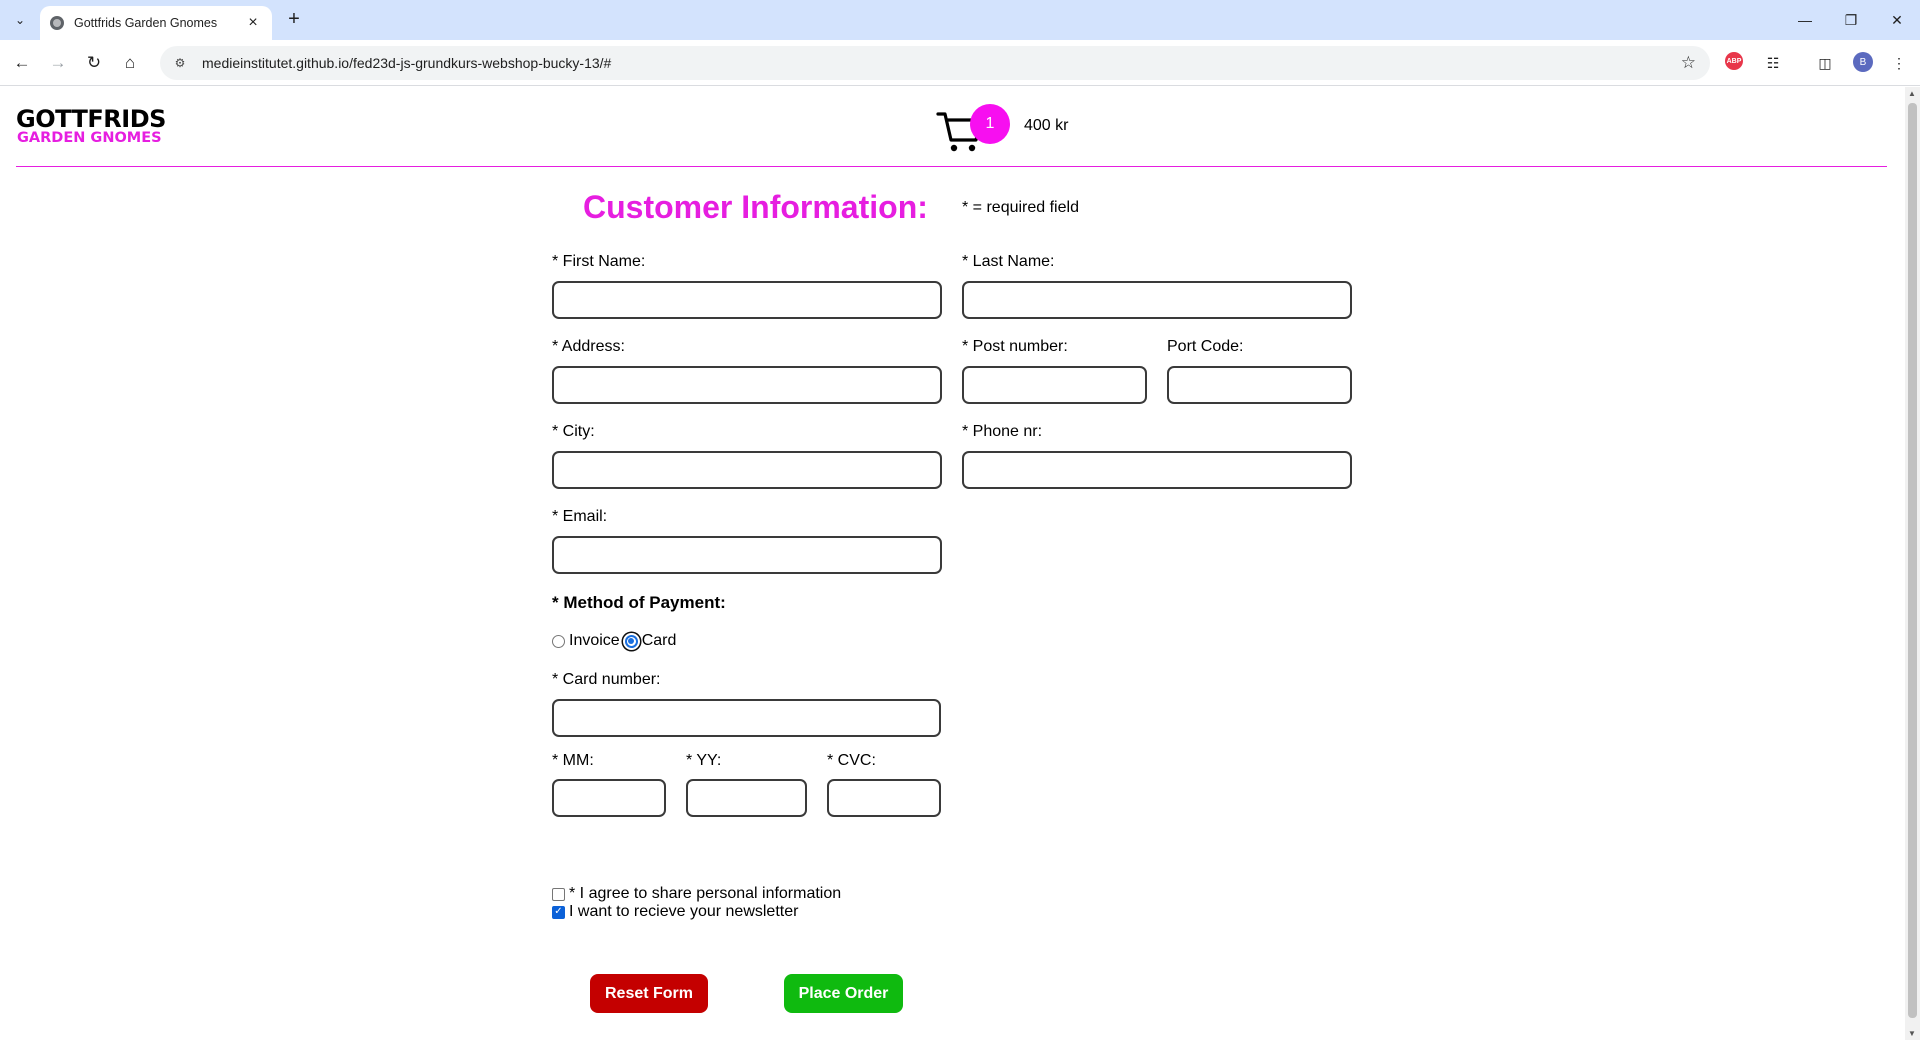 The image size is (1920, 1040). Describe the element at coordinates (705, 894) in the screenshot. I see `consent-label: * I agree to share personal information` at that location.